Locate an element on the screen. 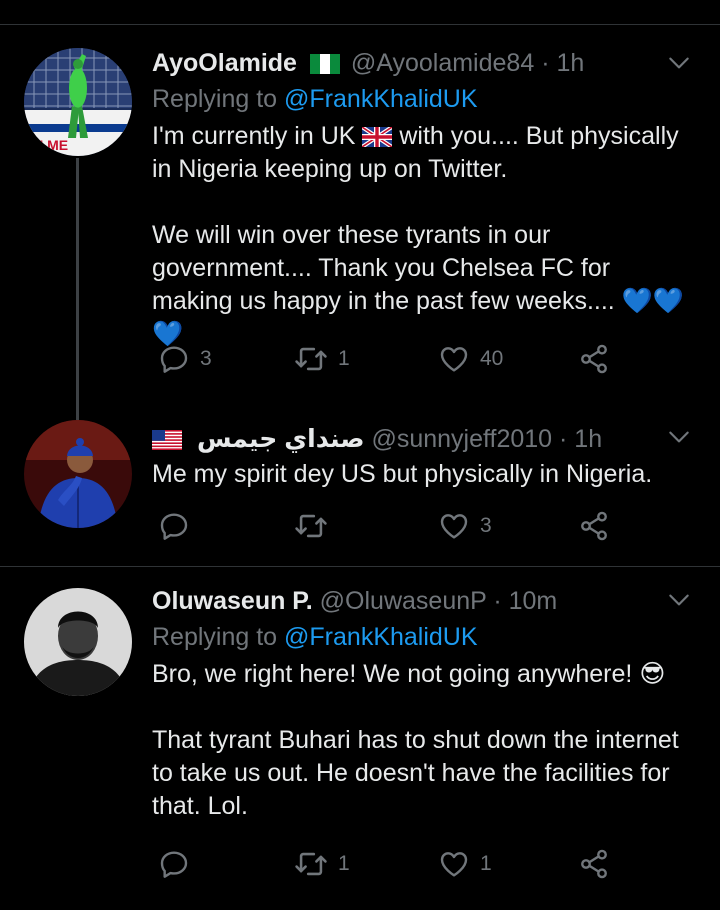  tweet-actions: 3 is located at coordinates (392, 526).